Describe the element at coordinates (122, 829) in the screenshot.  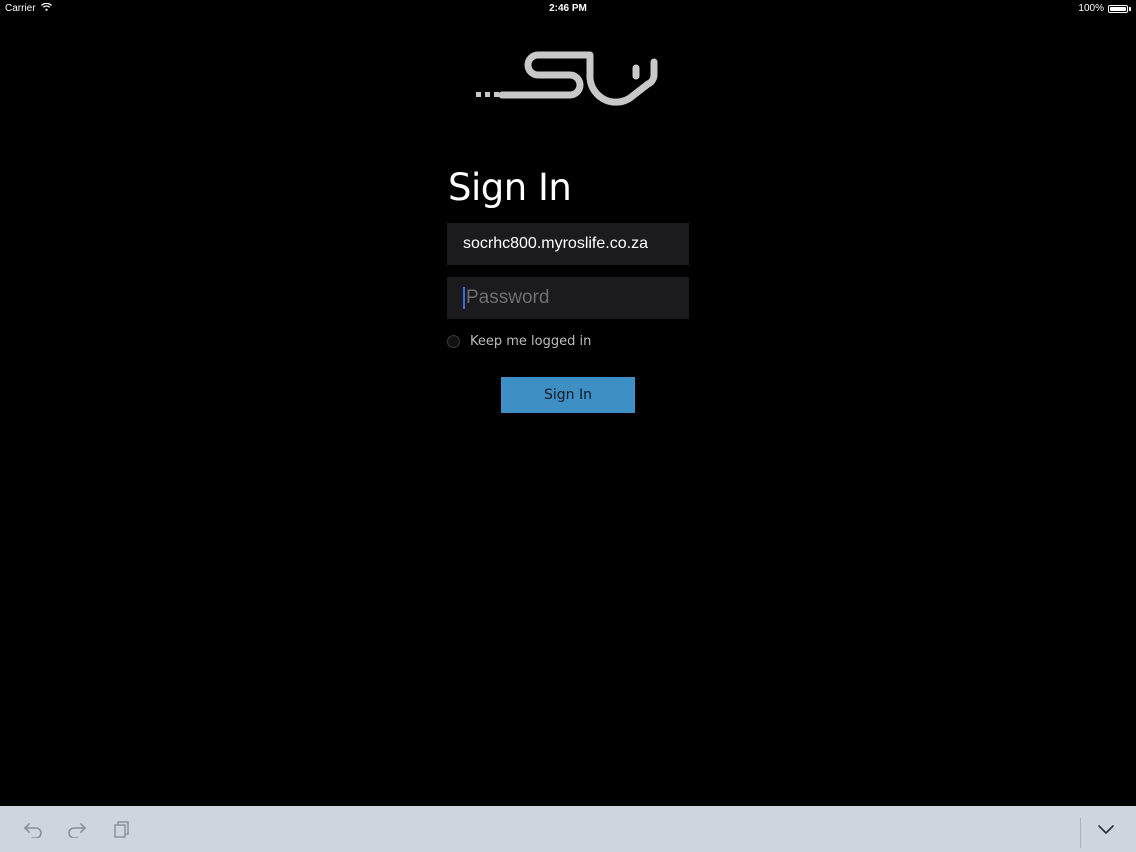
I see `paste-icon` at that location.